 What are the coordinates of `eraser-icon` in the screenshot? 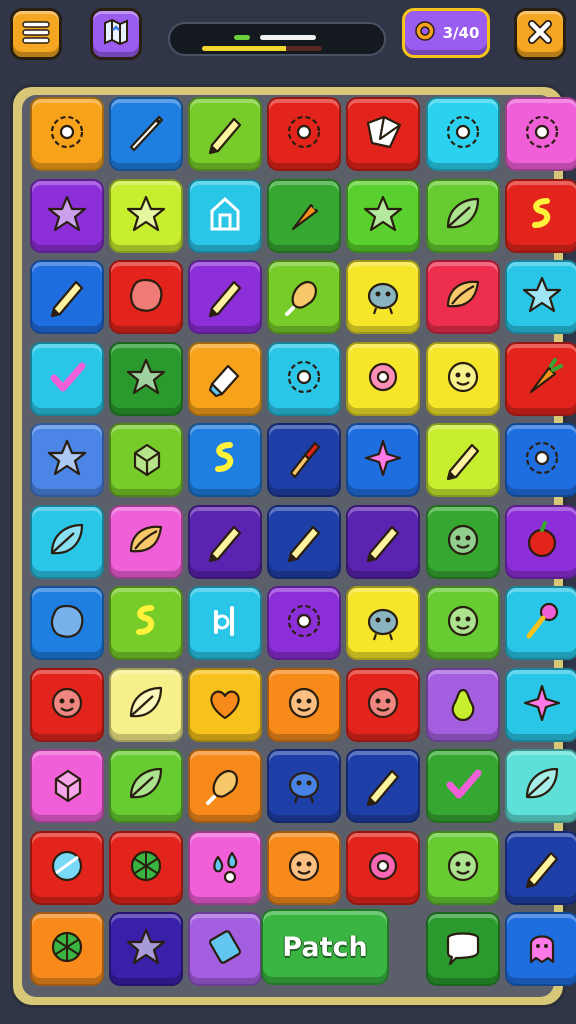 It's located at (225, 379).